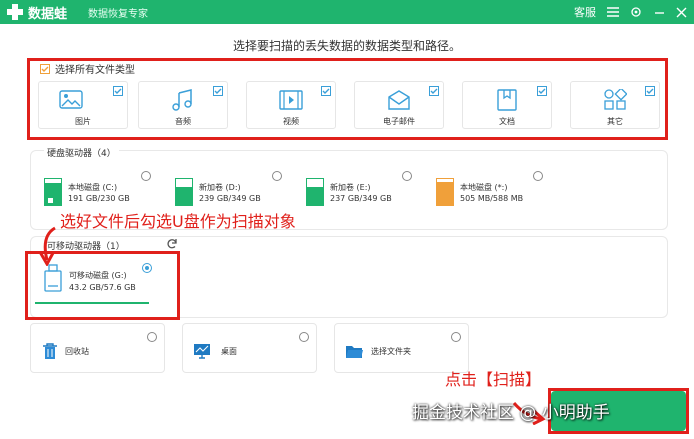 The height and width of the screenshot is (439, 694). What do you see at coordinates (229, 351) in the screenshot?
I see `location-label: 桌面` at bounding box center [229, 351].